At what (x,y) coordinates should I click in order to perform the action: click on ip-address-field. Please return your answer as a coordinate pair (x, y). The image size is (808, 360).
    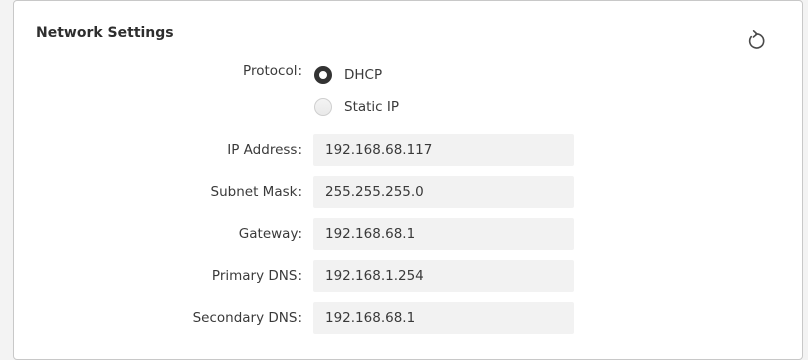
    Looking at the image, I should click on (443, 150).